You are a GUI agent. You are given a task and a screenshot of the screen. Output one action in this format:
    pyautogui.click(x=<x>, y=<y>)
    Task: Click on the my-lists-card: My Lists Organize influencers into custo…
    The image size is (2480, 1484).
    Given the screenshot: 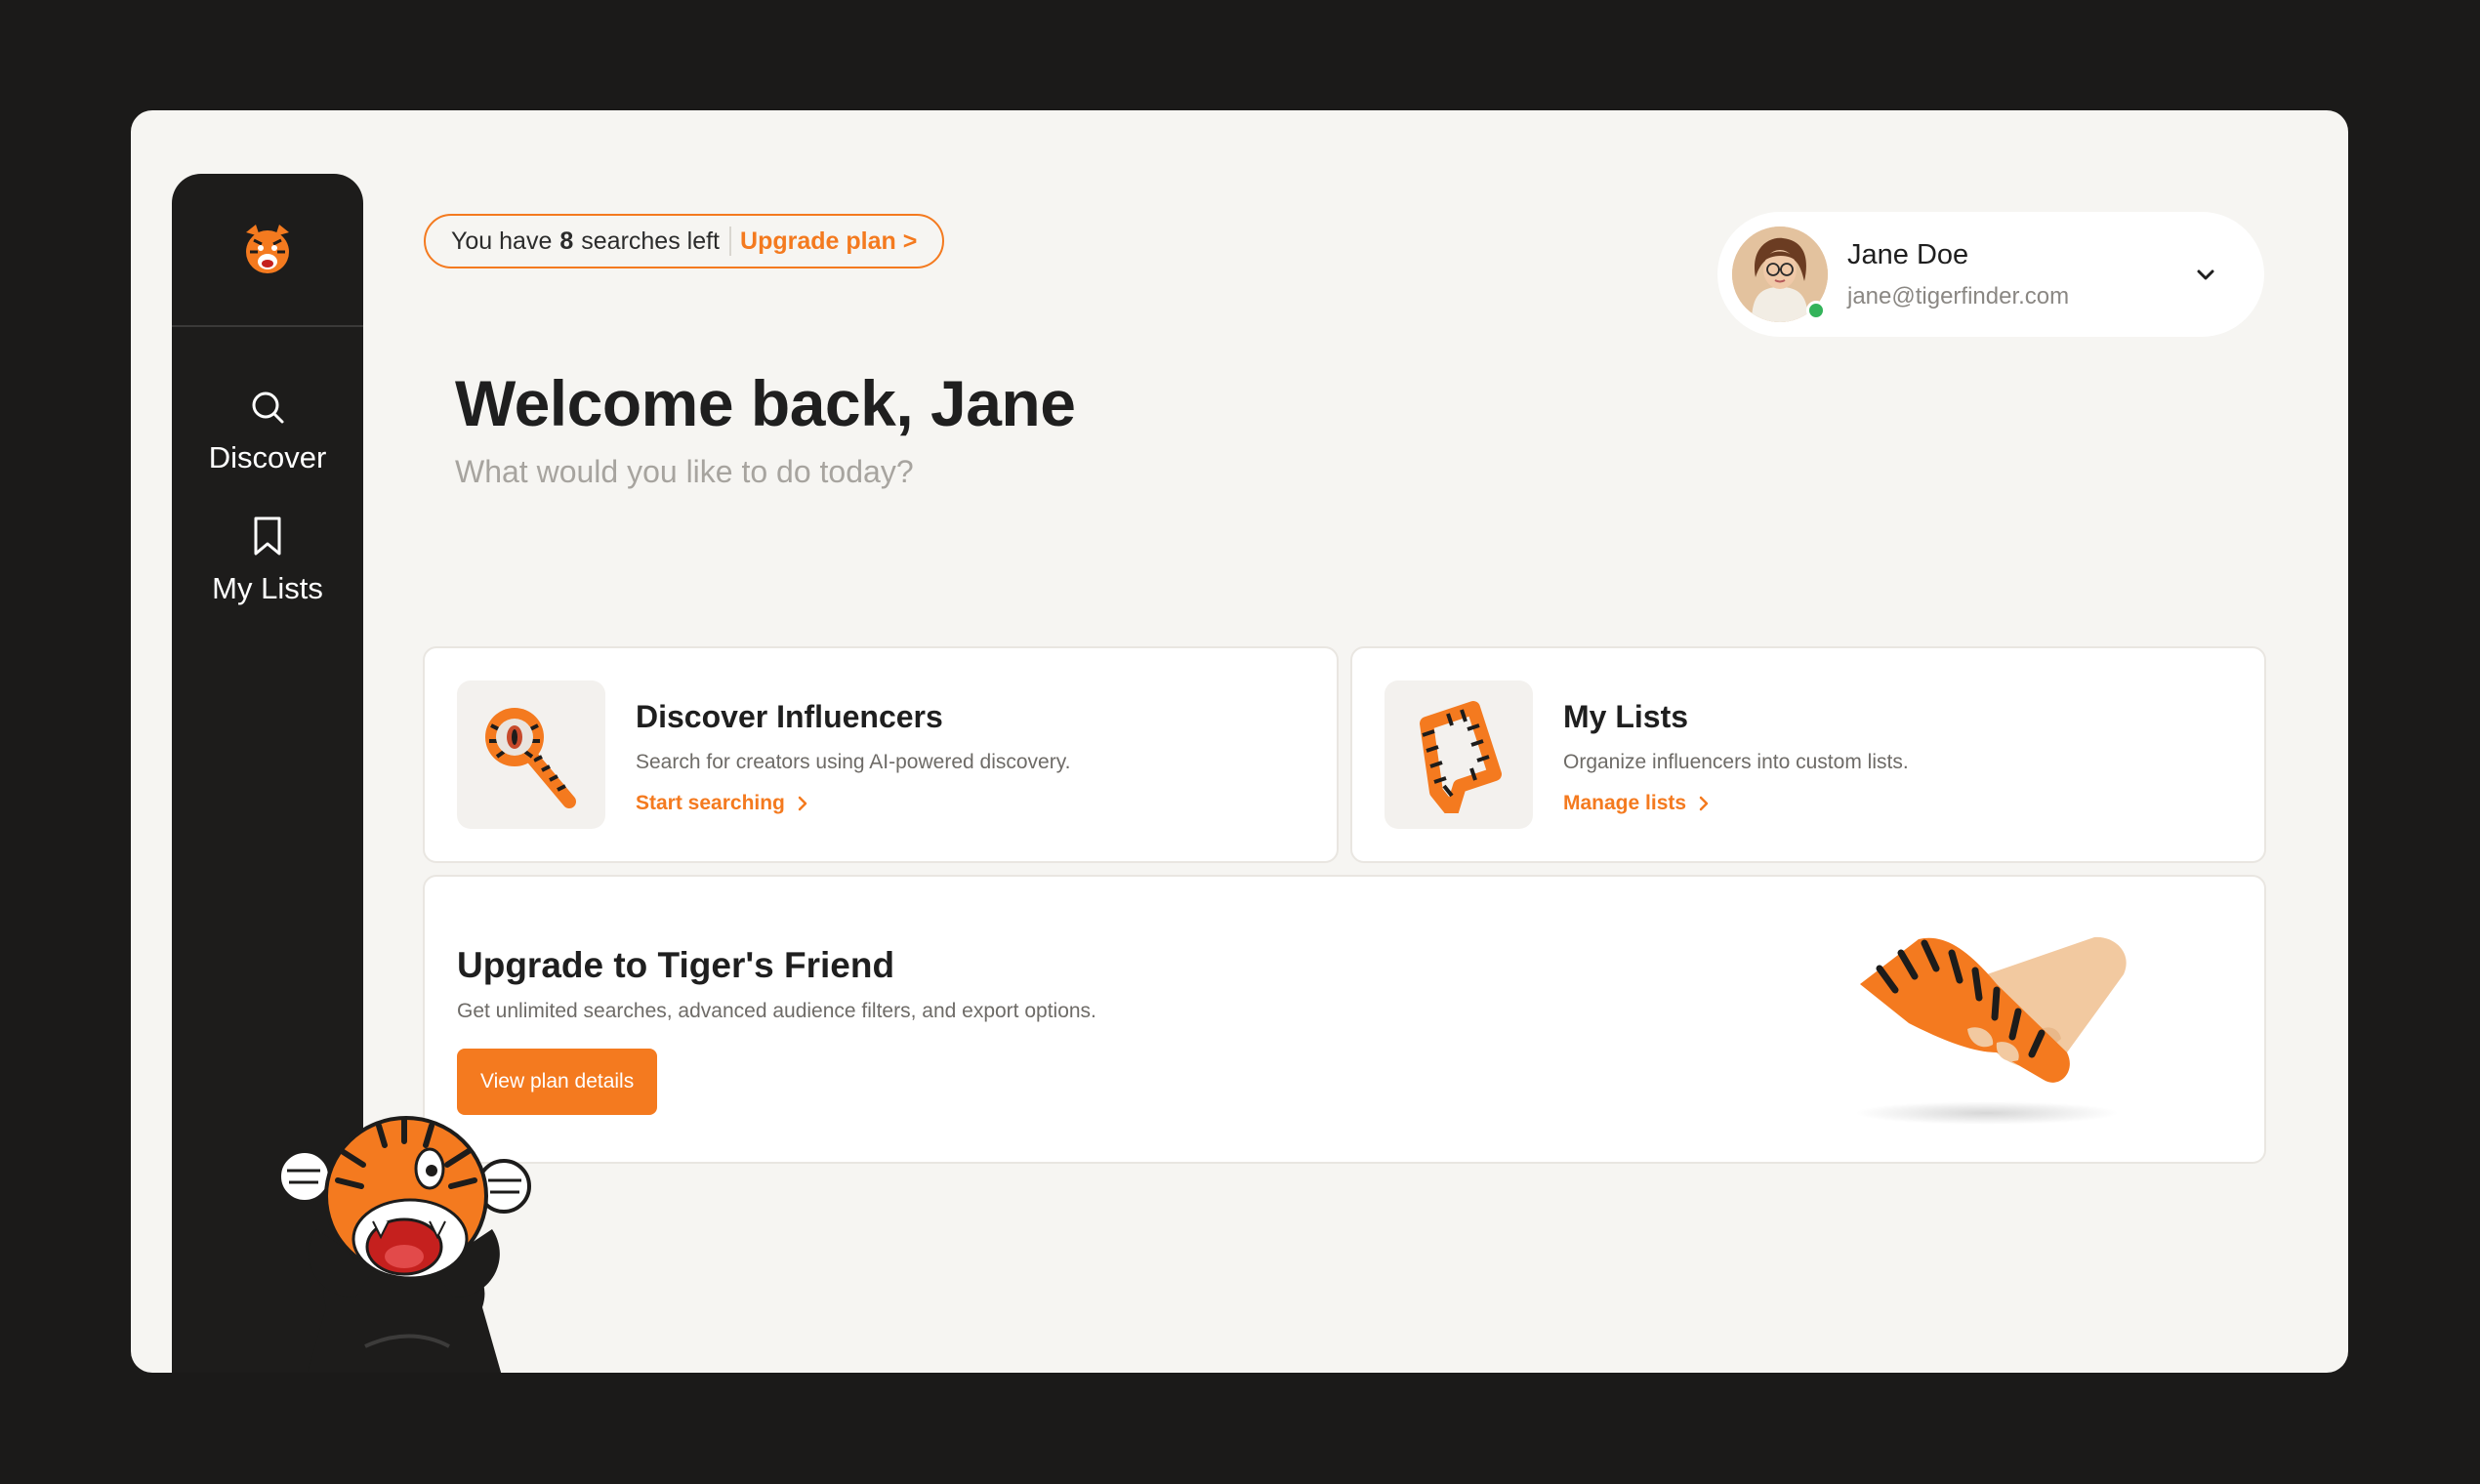 What is the action you would take?
    pyautogui.click(x=1808, y=755)
    